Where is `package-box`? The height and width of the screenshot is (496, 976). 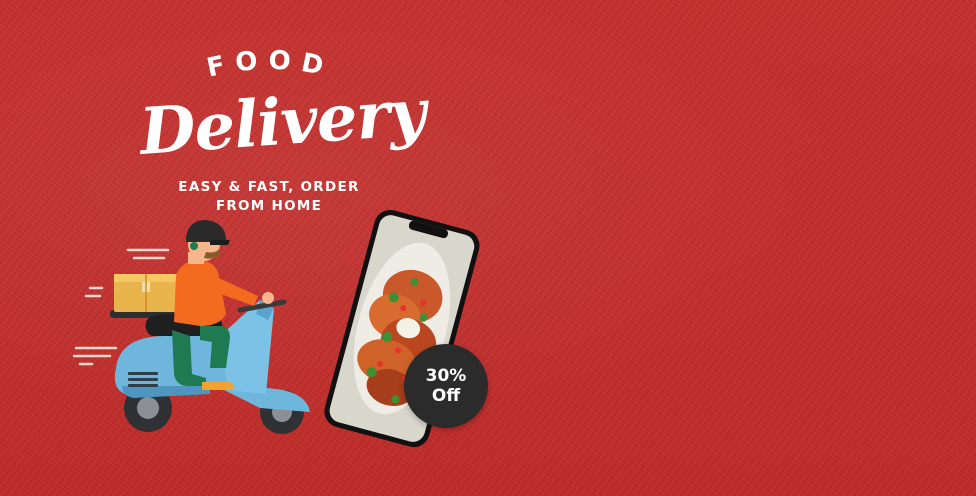 package-box is located at coordinates (146, 293).